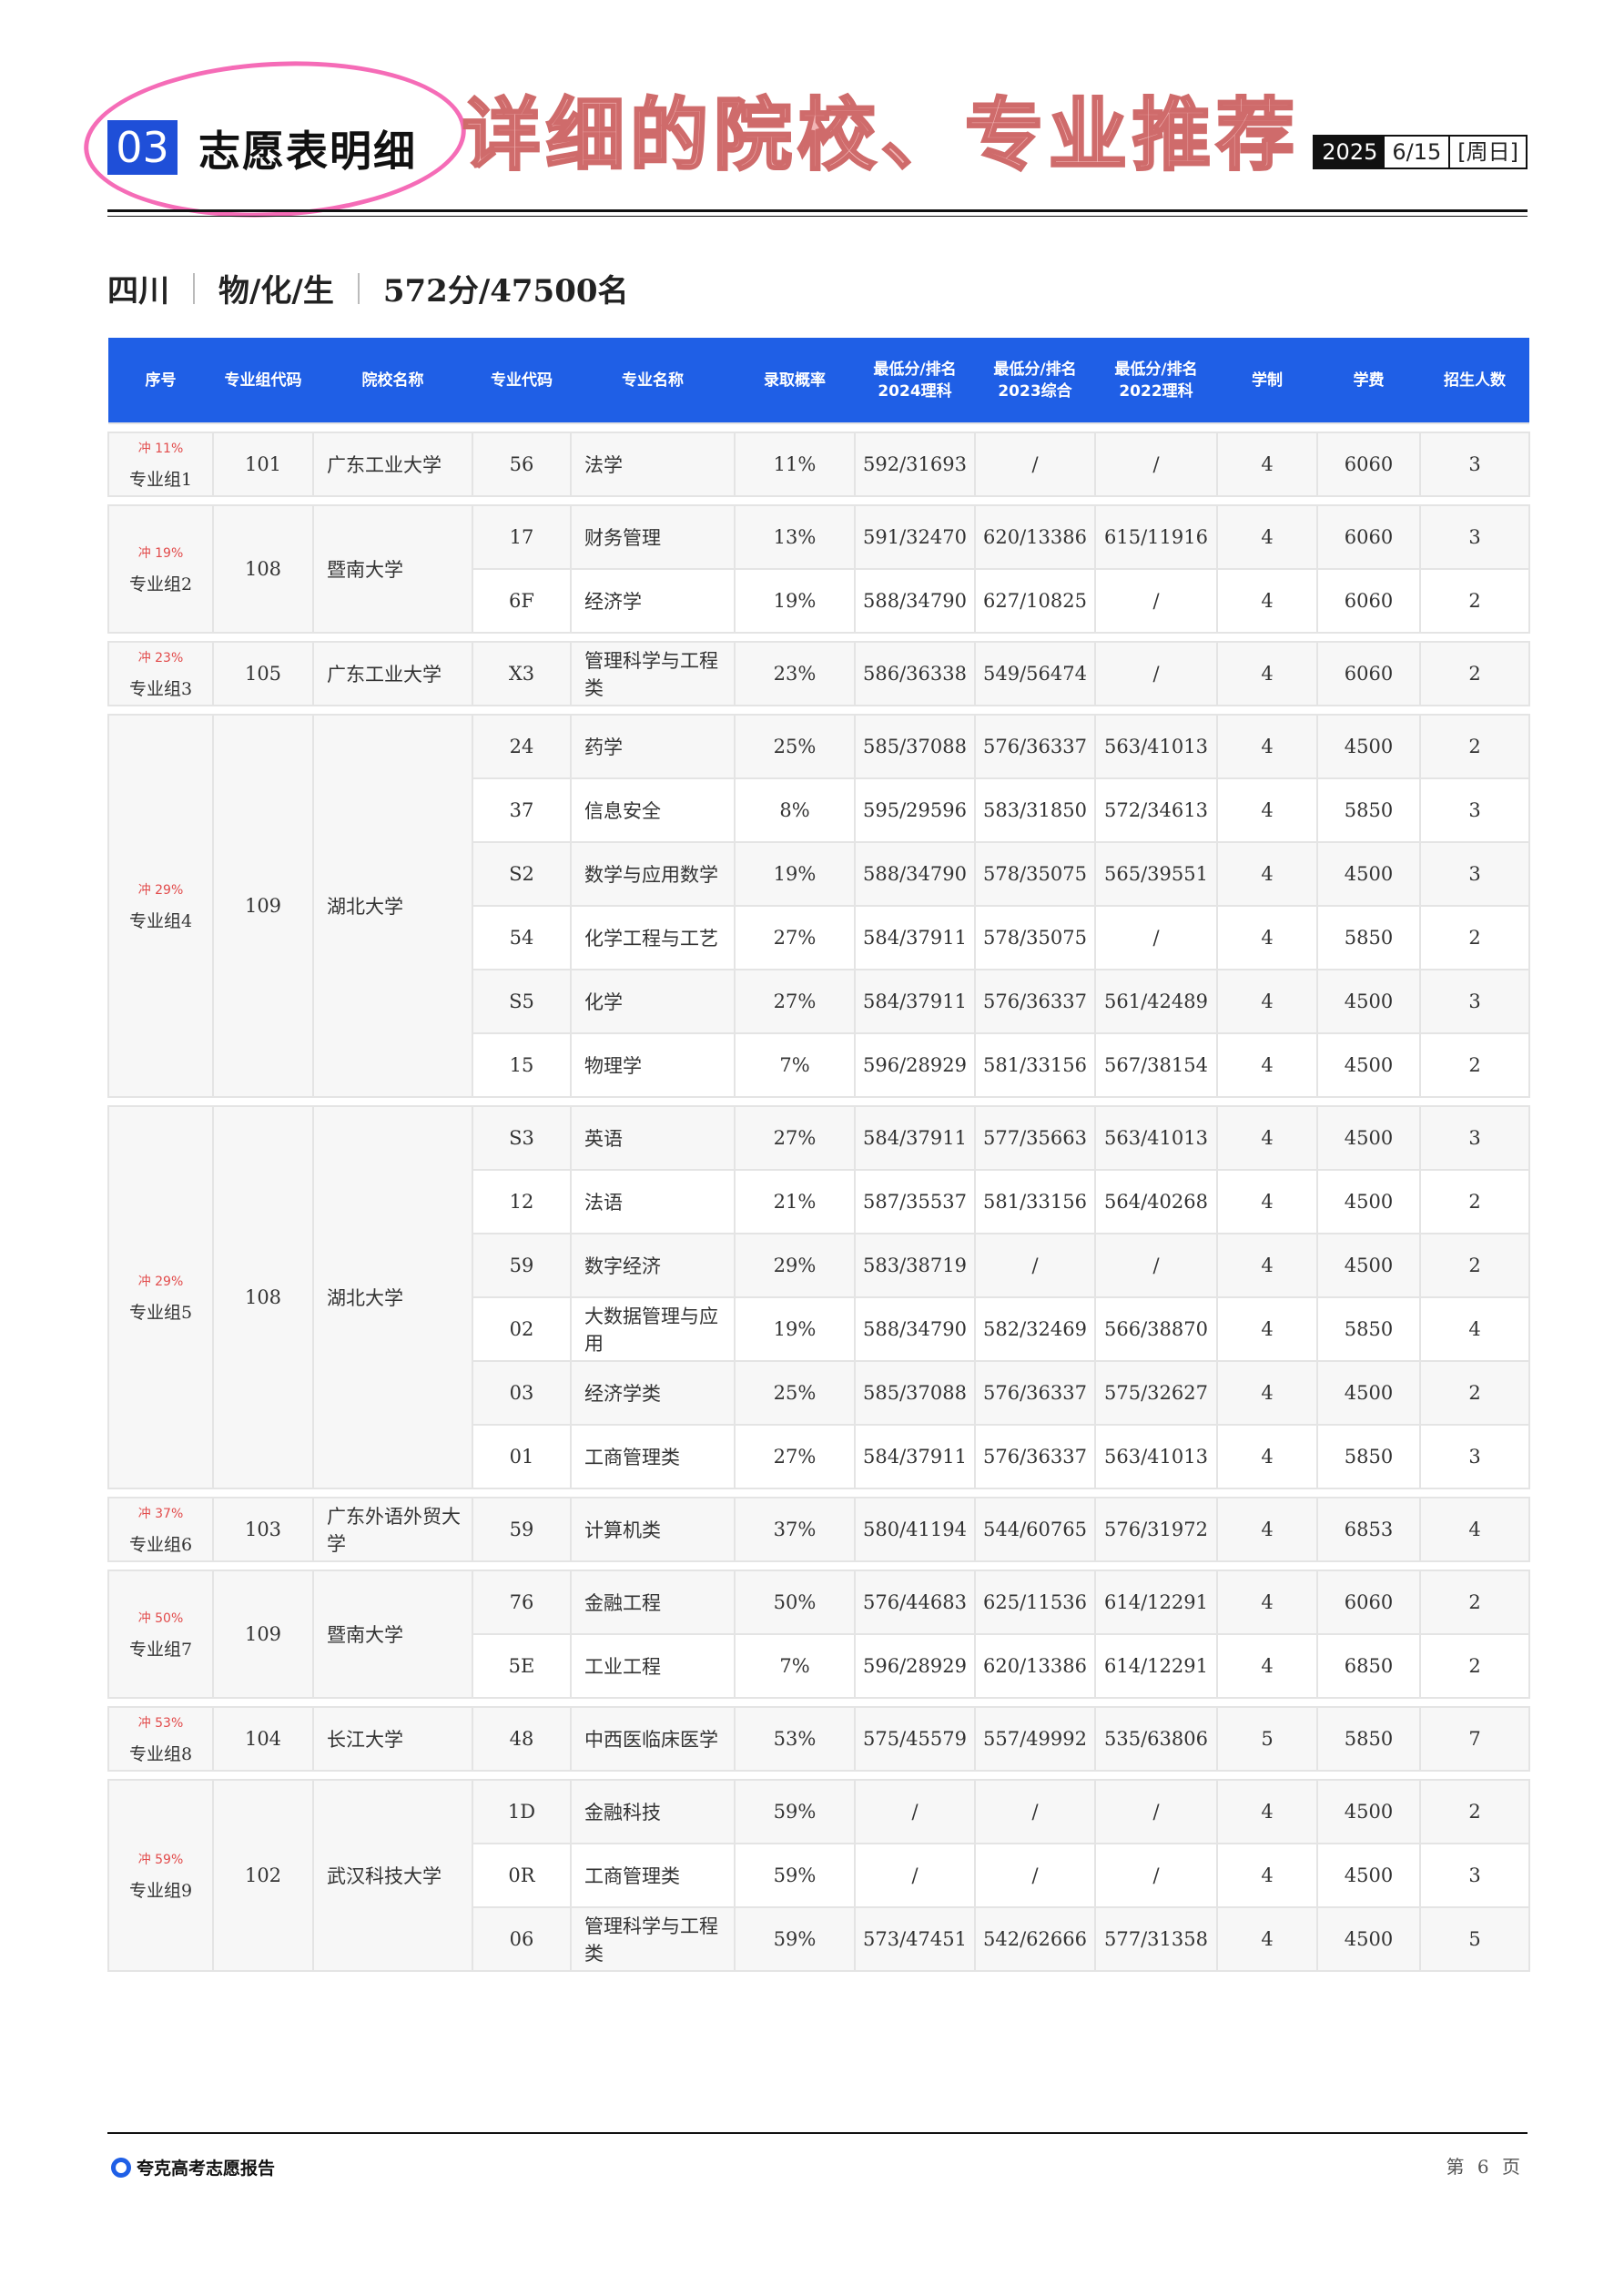  I want to click on major-code: 01, so click(522, 1456).